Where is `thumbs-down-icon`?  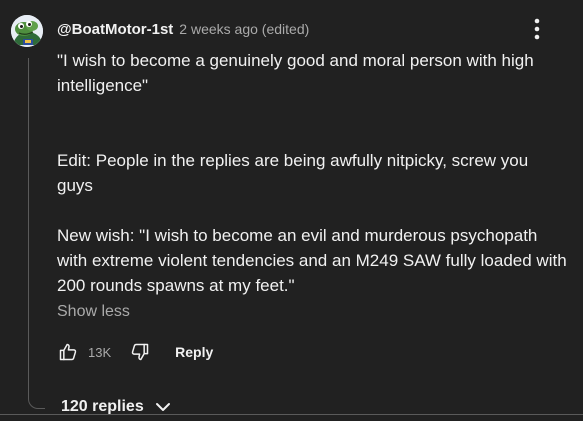 thumbs-down-icon is located at coordinates (140, 352).